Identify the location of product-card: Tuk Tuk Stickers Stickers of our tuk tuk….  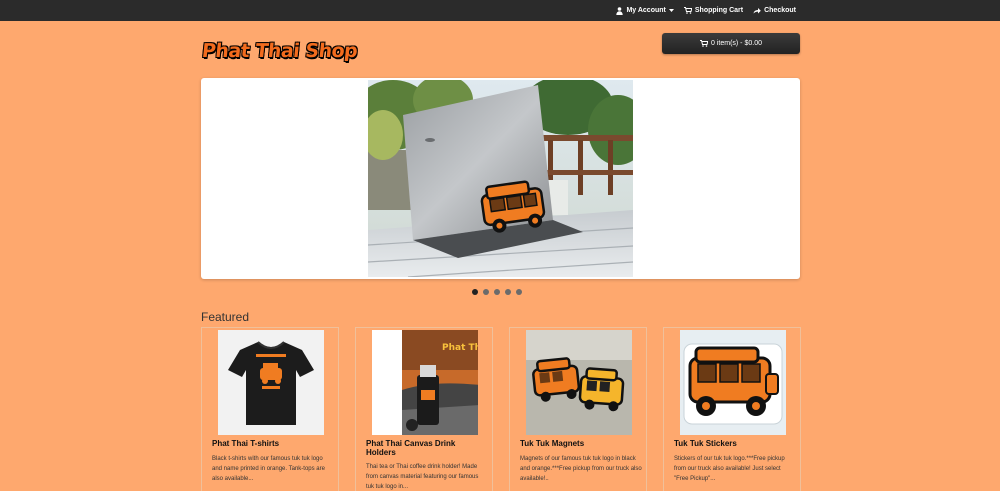
(732, 409).